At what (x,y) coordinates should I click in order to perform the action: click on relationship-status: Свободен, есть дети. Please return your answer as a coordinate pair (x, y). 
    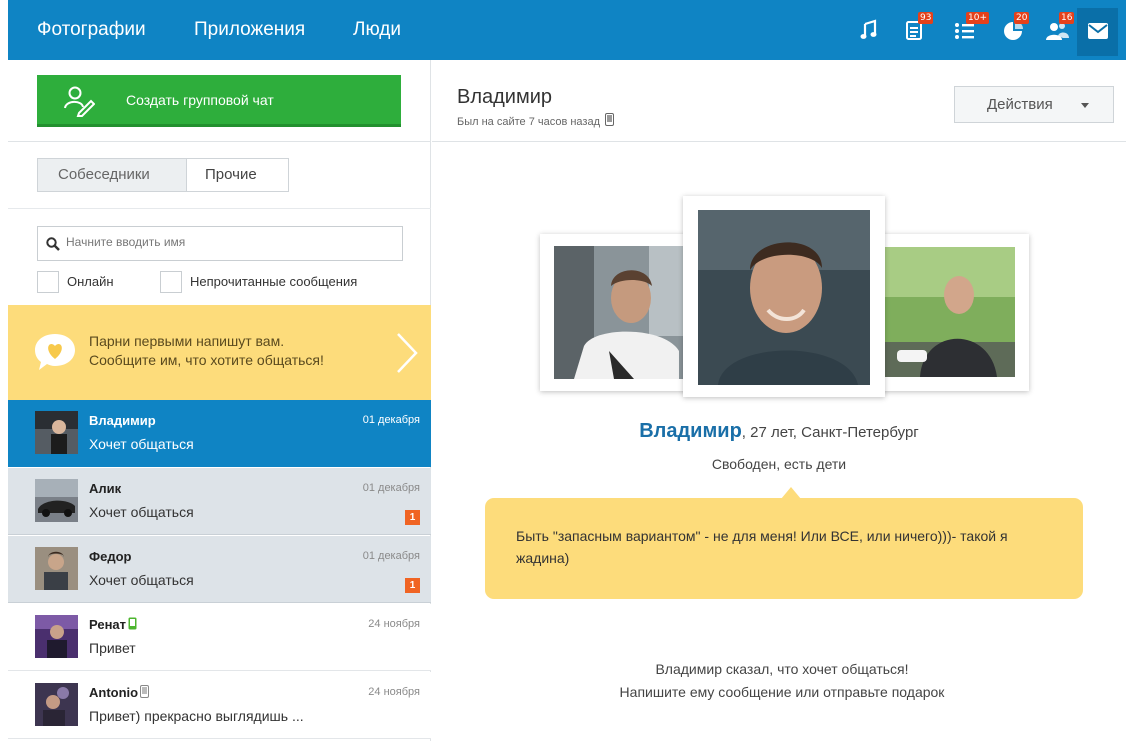
    Looking at the image, I should click on (779, 464).